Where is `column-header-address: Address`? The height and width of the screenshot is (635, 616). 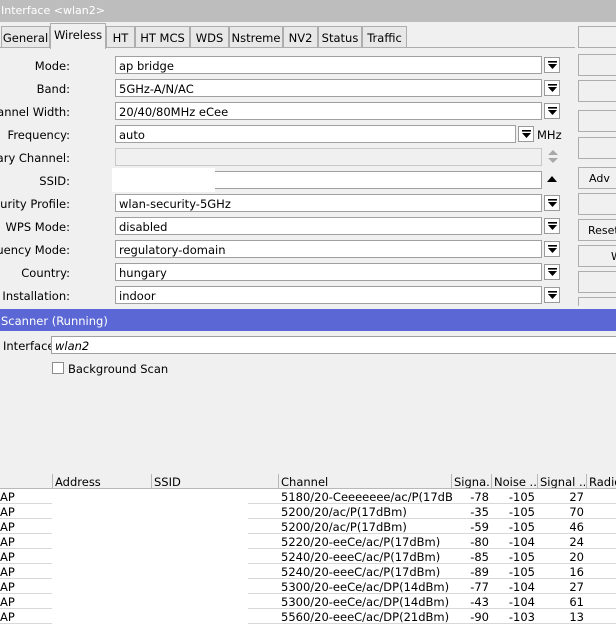 column-header-address: Address is located at coordinates (102, 481).